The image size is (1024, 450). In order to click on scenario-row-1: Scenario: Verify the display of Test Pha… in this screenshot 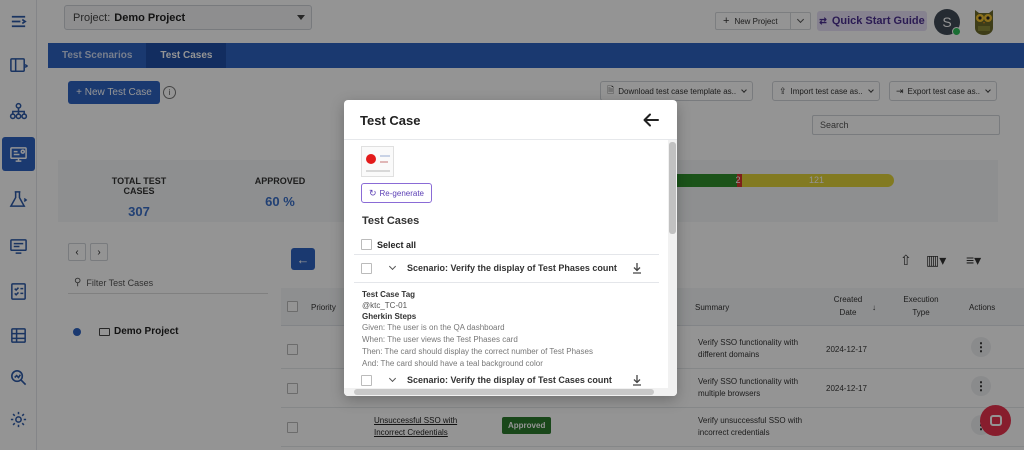, I will do `click(506, 268)`.